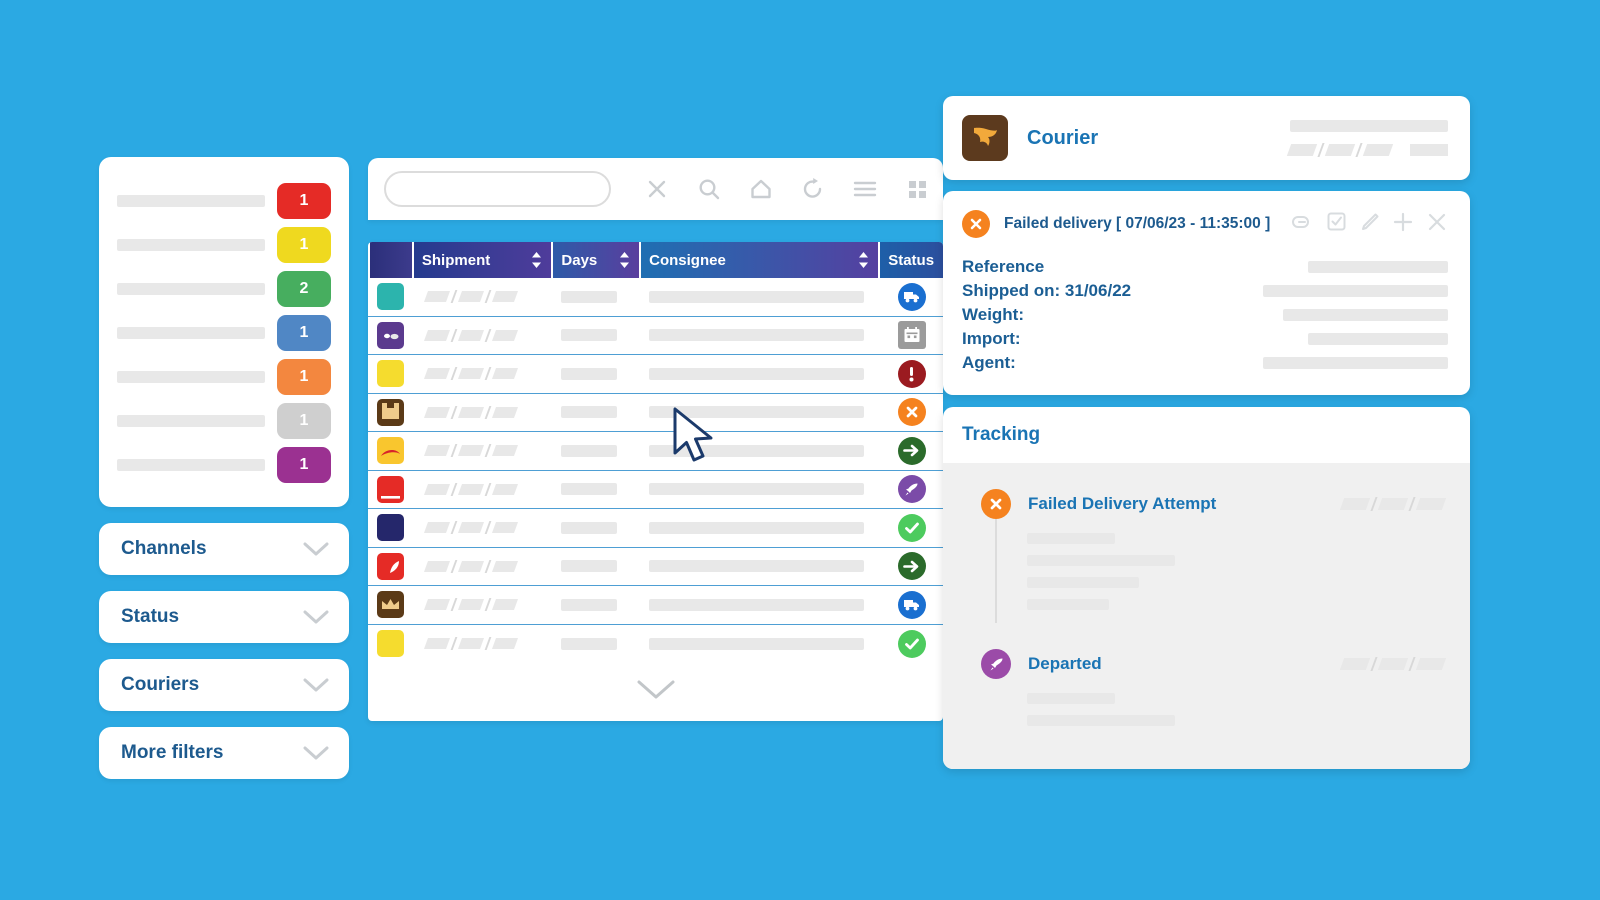  What do you see at coordinates (1301, 224) in the screenshot?
I see `link-icon` at bounding box center [1301, 224].